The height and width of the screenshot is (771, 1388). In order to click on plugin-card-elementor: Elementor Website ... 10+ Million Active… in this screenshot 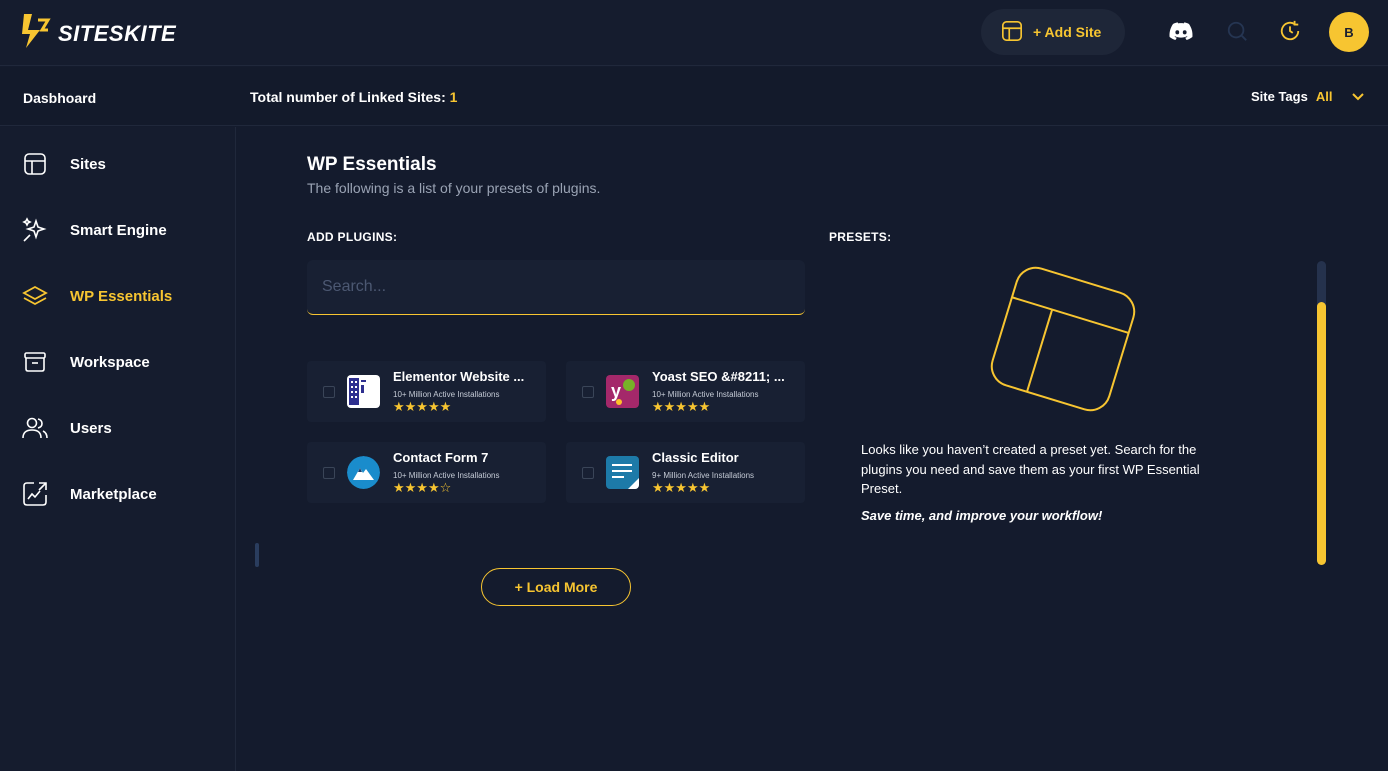, I will do `click(426, 391)`.